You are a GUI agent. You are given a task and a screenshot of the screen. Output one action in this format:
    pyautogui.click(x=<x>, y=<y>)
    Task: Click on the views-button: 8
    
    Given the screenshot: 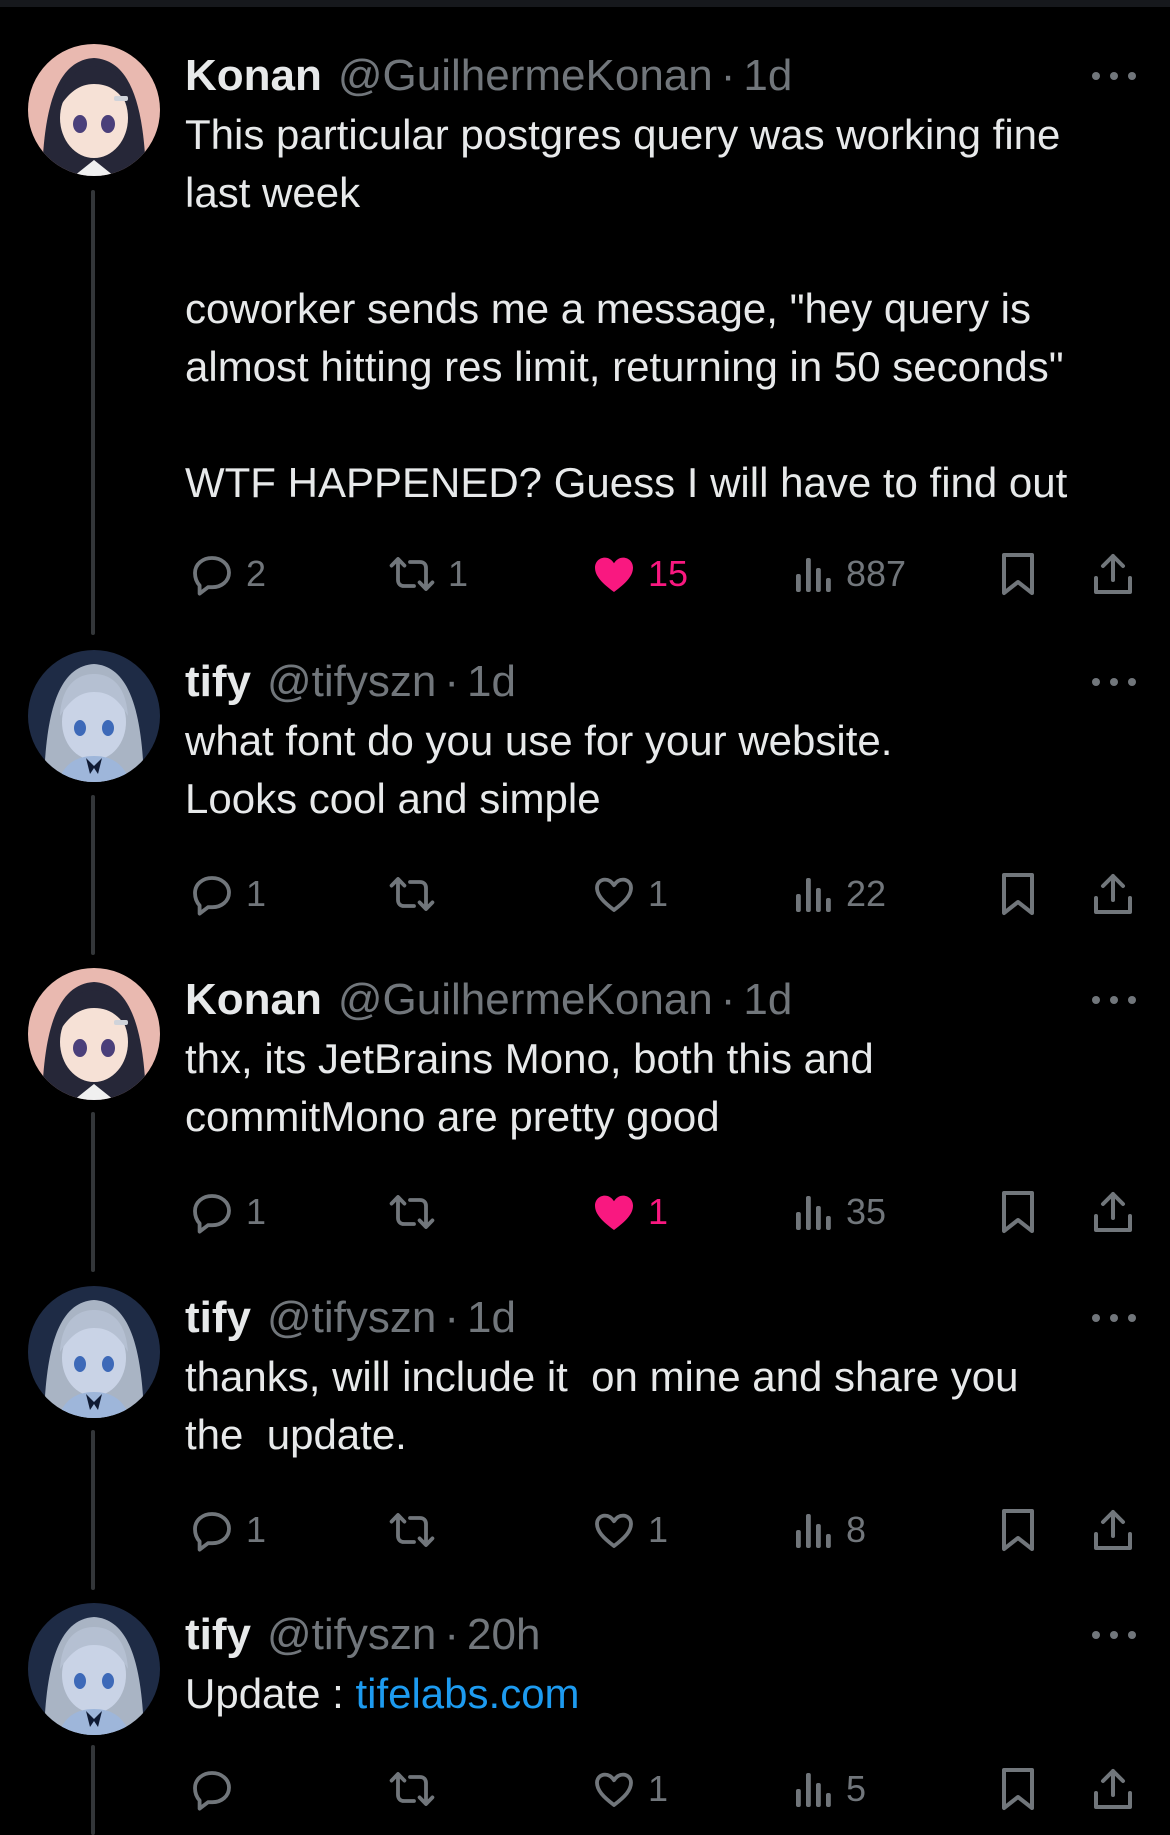 What is the action you would take?
    pyautogui.click(x=829, y=1530)
    